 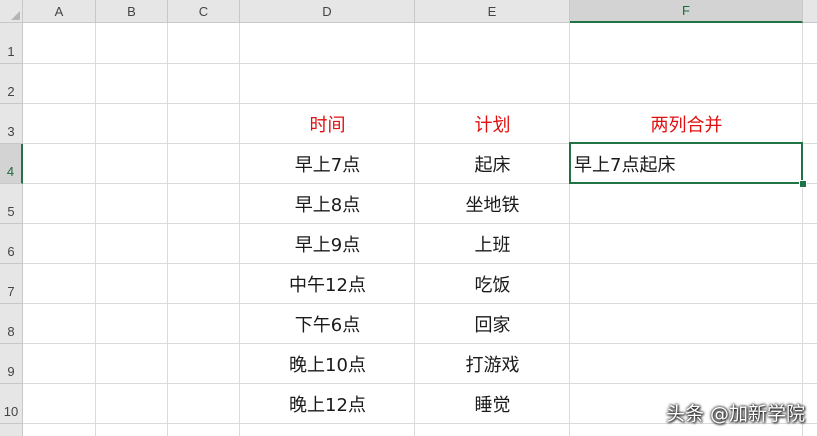 What do you see at coordinates (327, 324) in the screenshot?
I see `cell-d8-time: 下午6点` at bounding box center [327, 324].